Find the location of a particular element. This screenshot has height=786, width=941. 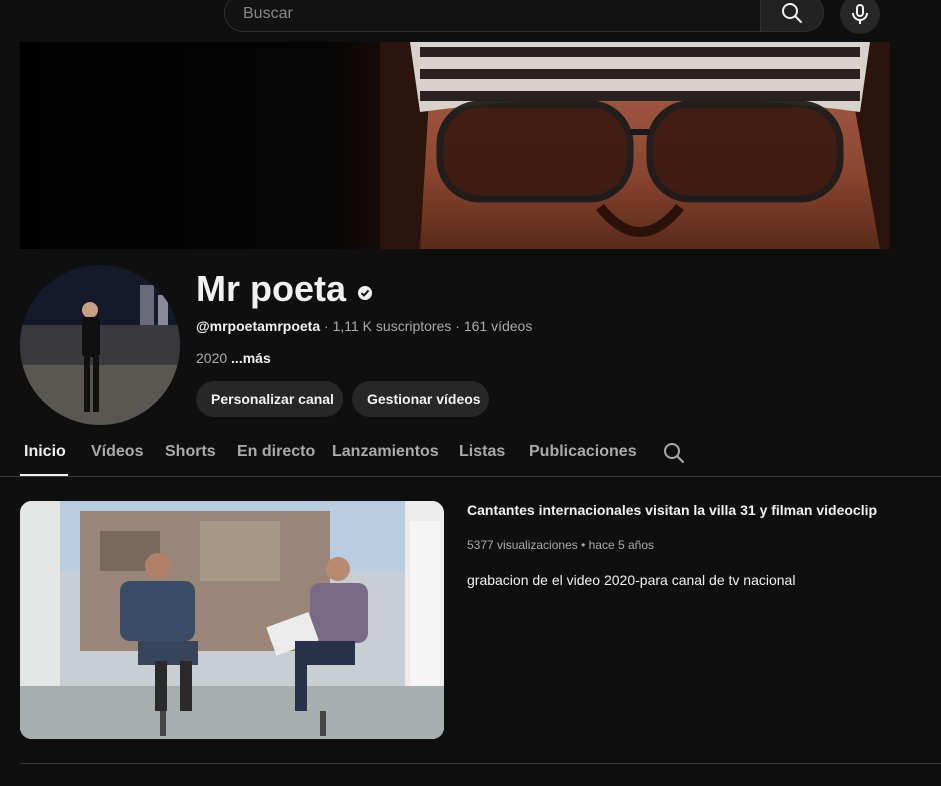

tabs-divider is located at coordinates (470, 476).